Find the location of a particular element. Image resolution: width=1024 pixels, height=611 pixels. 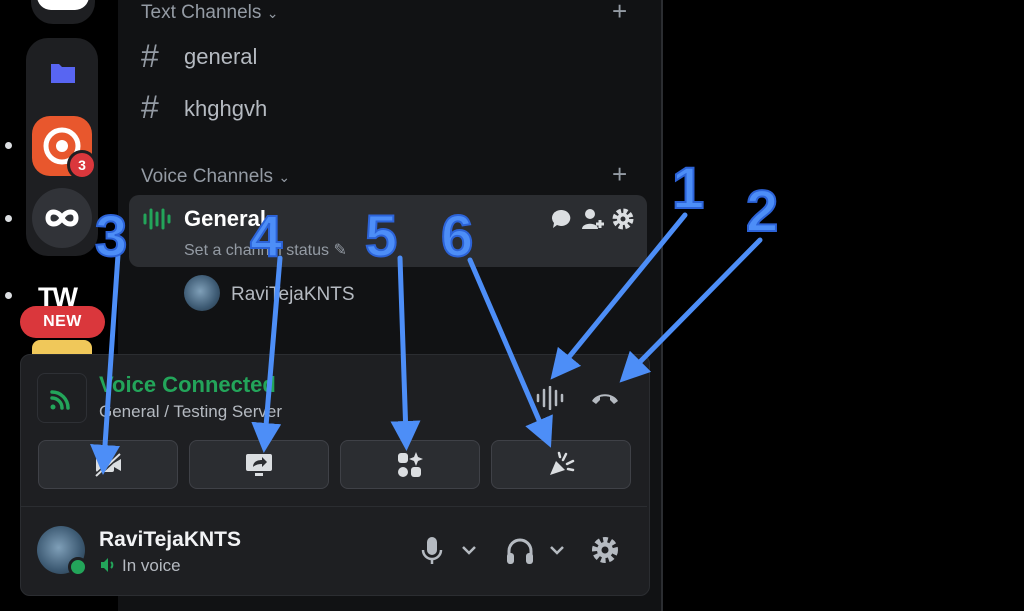

annotation-number-4: 4 is located at coordinates (266, 236).